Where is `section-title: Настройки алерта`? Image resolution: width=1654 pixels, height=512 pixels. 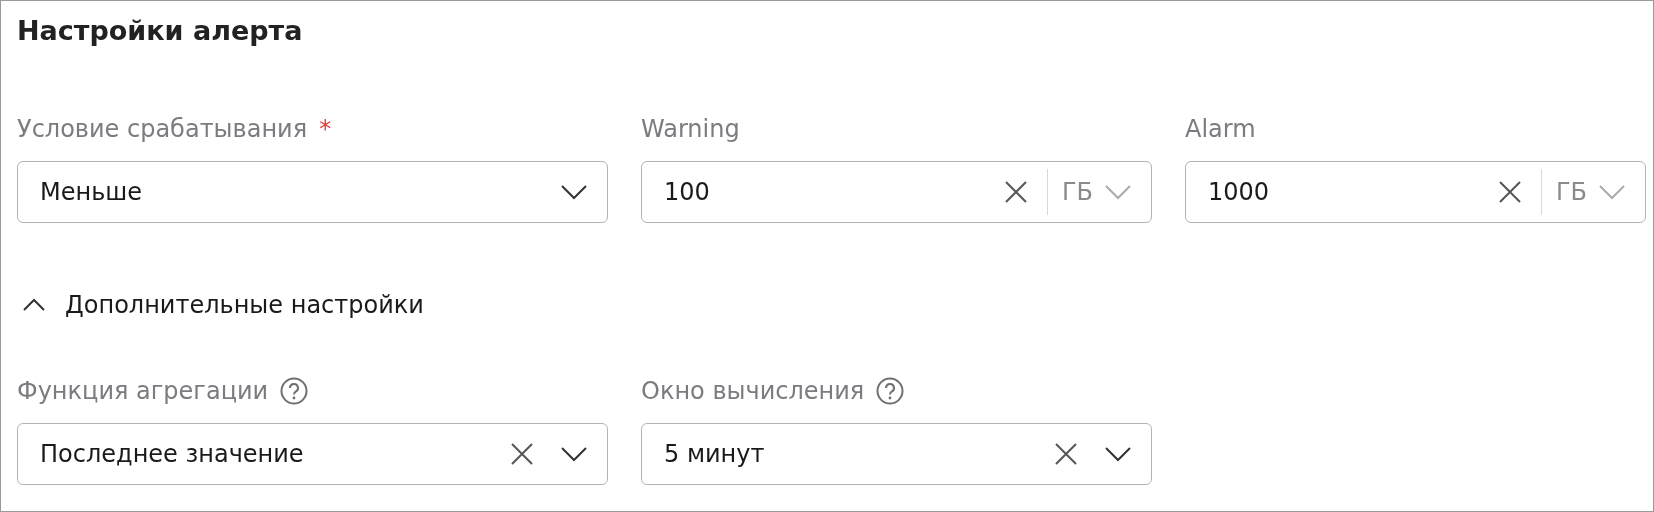
section-title: Настройки алерта is located at coordinates (160, 31).